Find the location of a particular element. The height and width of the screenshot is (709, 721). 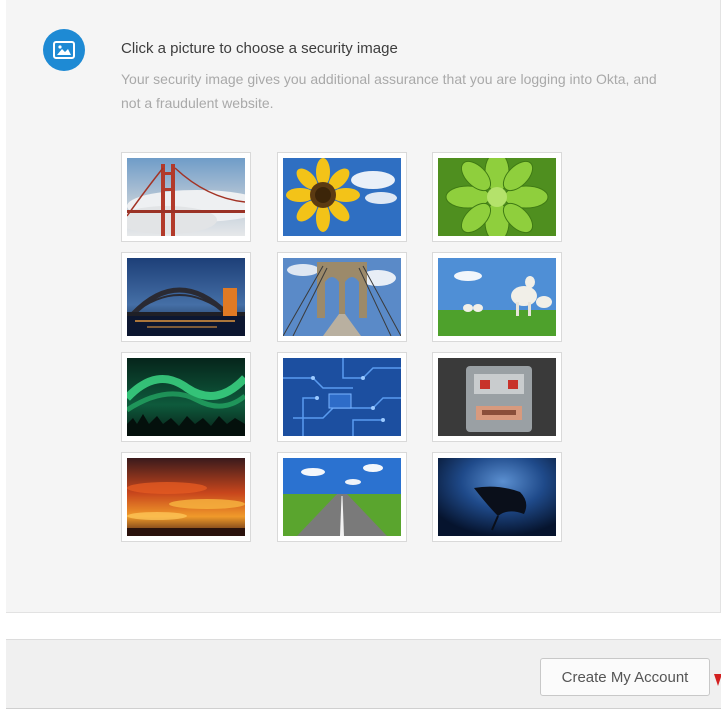

sunflower-image is located at coordinates (342, 197).